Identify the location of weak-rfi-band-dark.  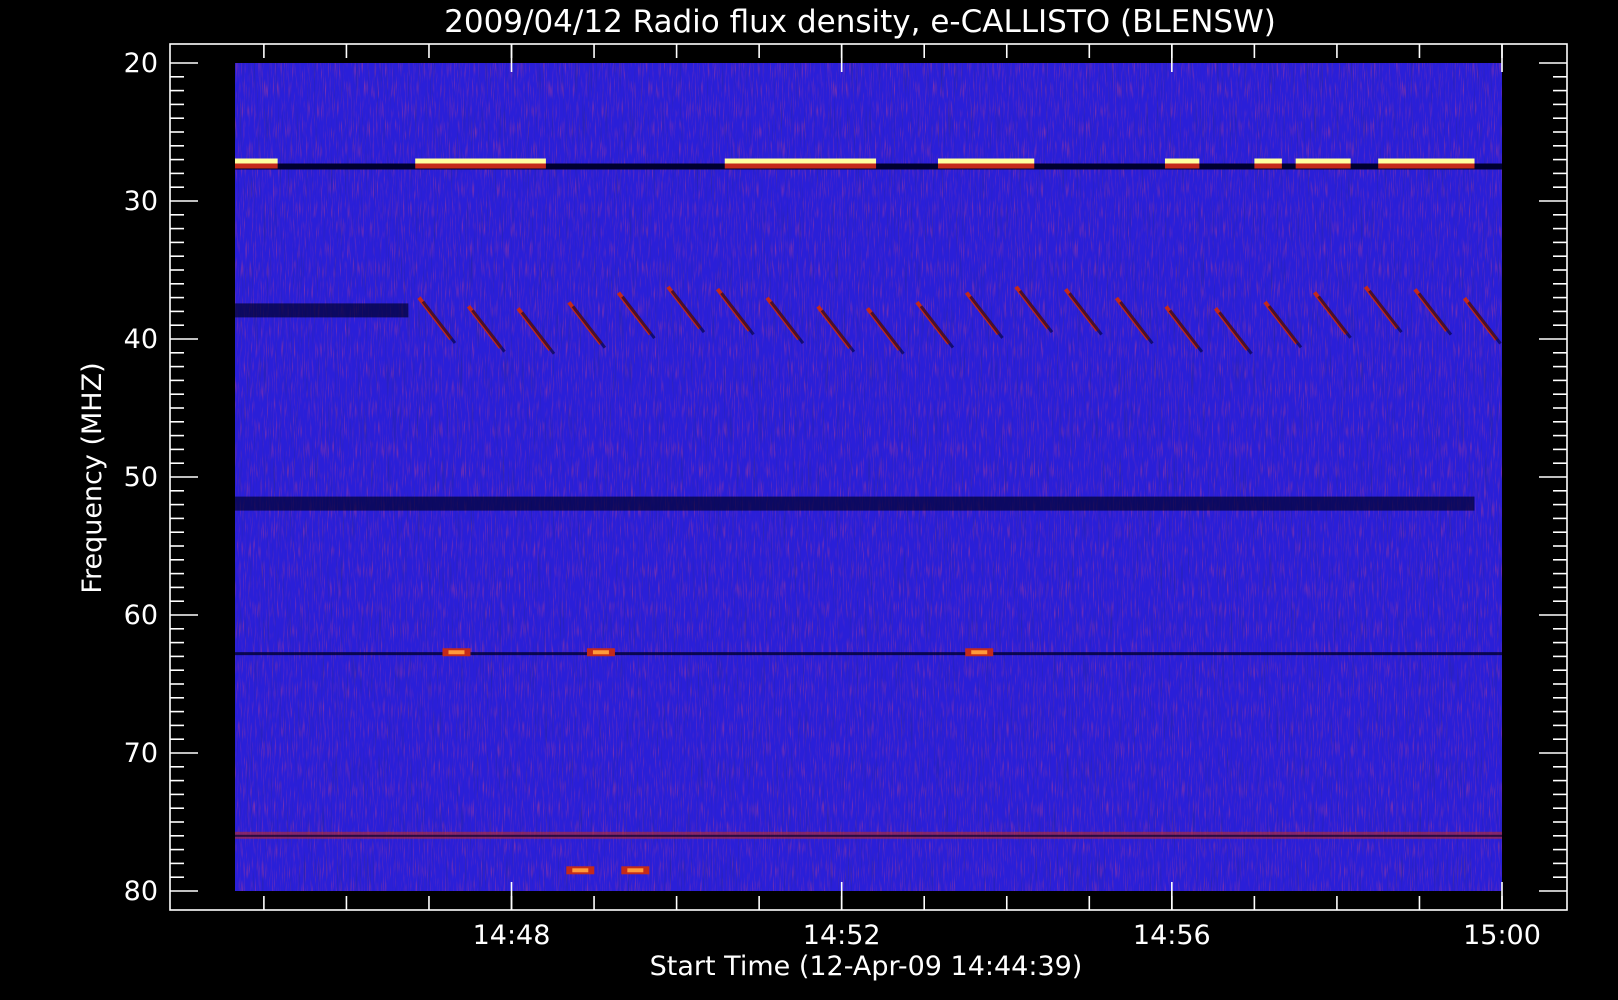
(868, 835).